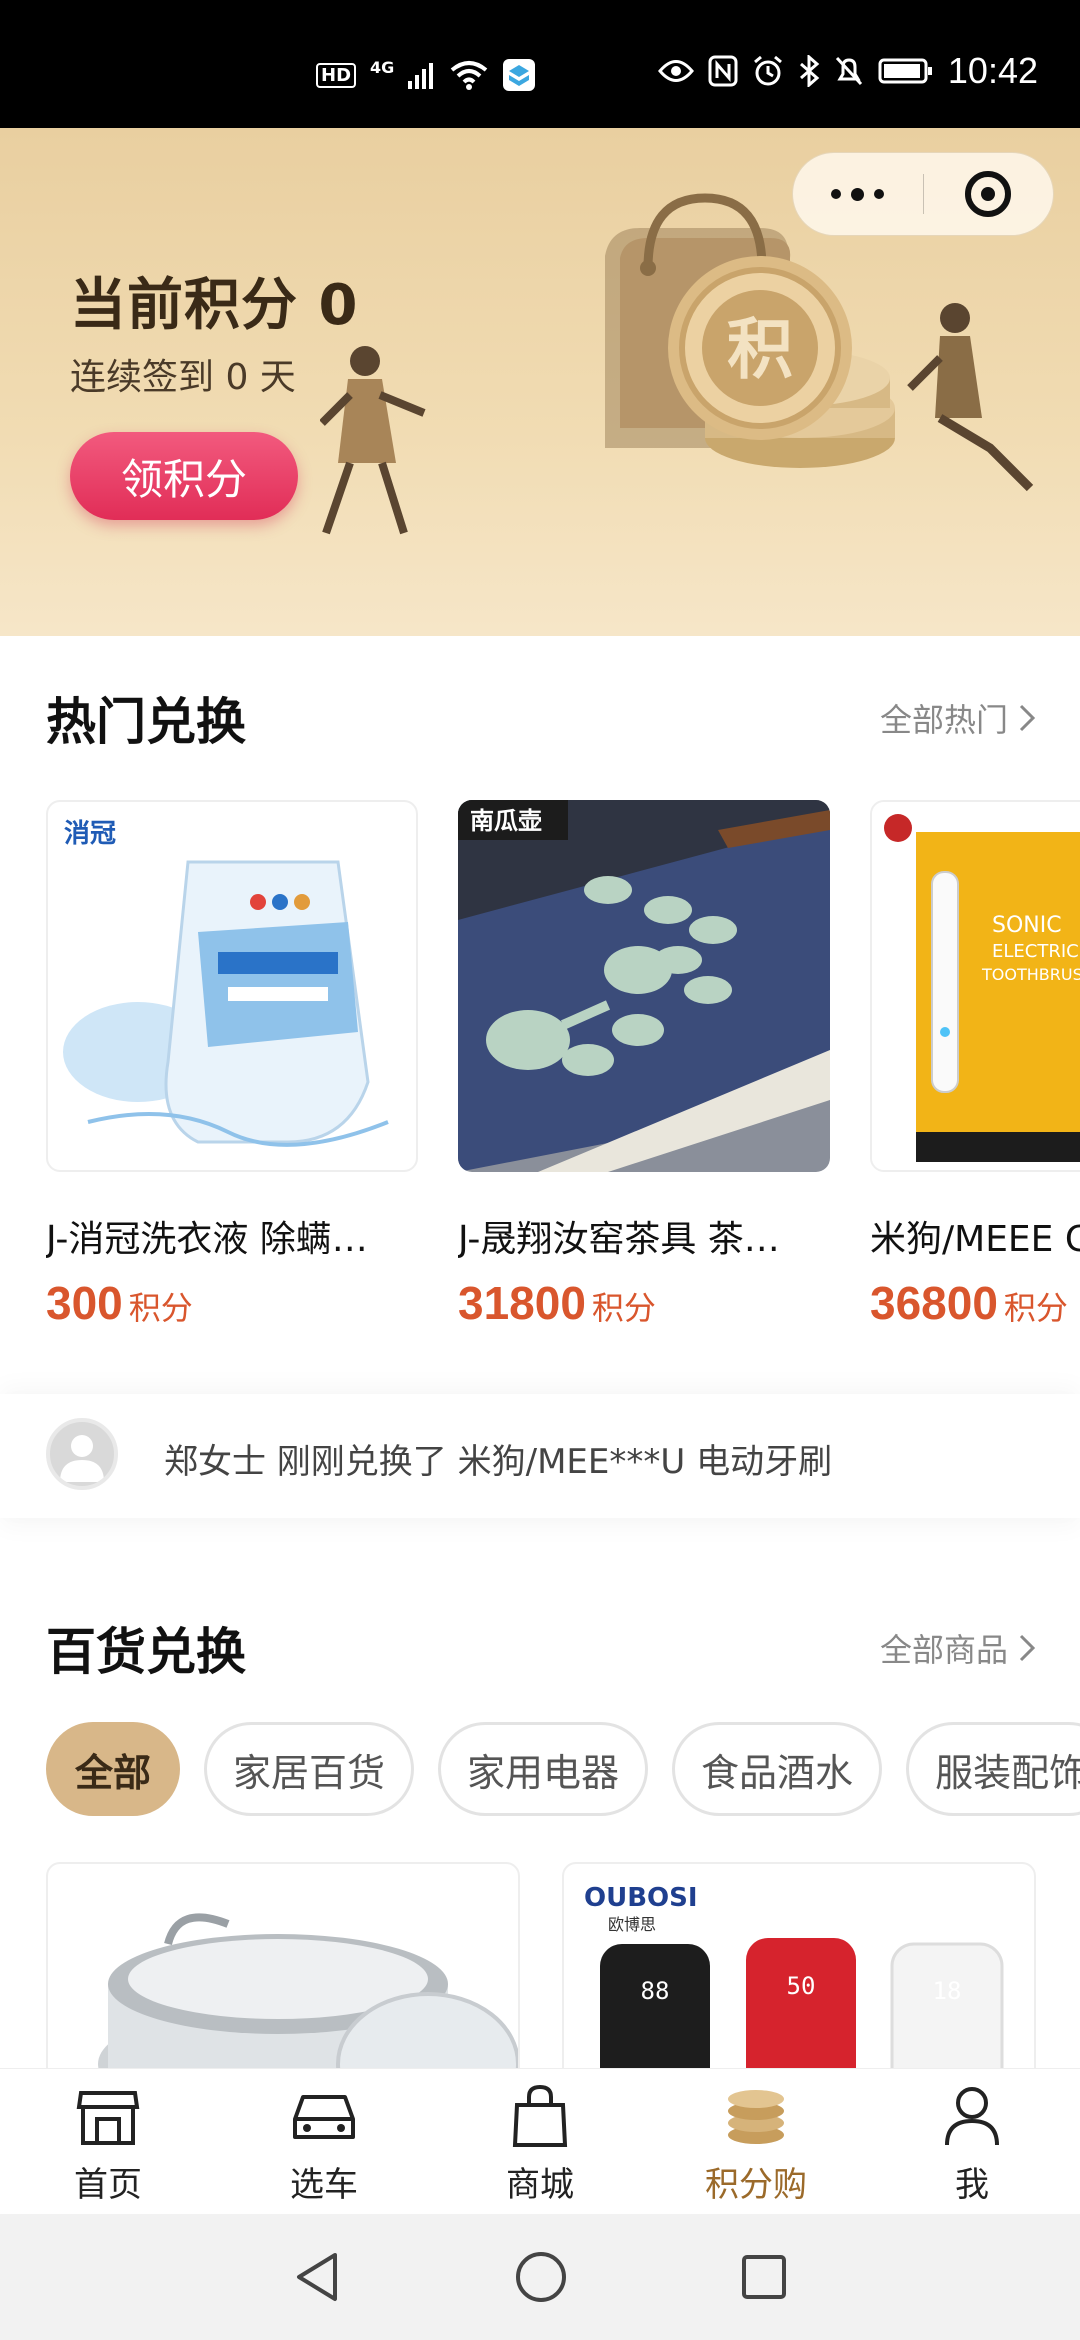  I want to click on avatar, so click(82, 1454).